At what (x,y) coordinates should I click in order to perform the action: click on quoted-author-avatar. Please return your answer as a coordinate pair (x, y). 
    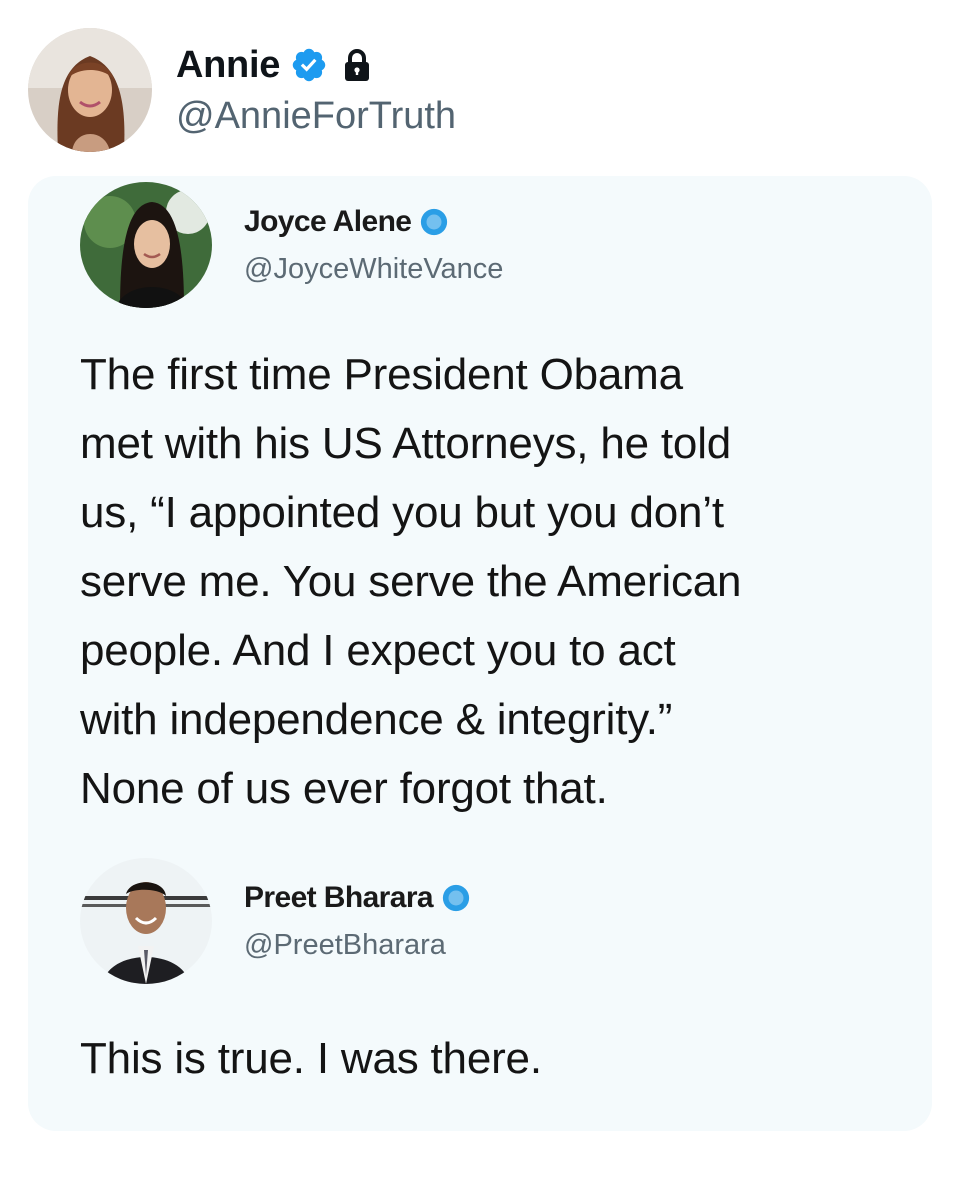
    Looking at the image, I should click on (146, 245).